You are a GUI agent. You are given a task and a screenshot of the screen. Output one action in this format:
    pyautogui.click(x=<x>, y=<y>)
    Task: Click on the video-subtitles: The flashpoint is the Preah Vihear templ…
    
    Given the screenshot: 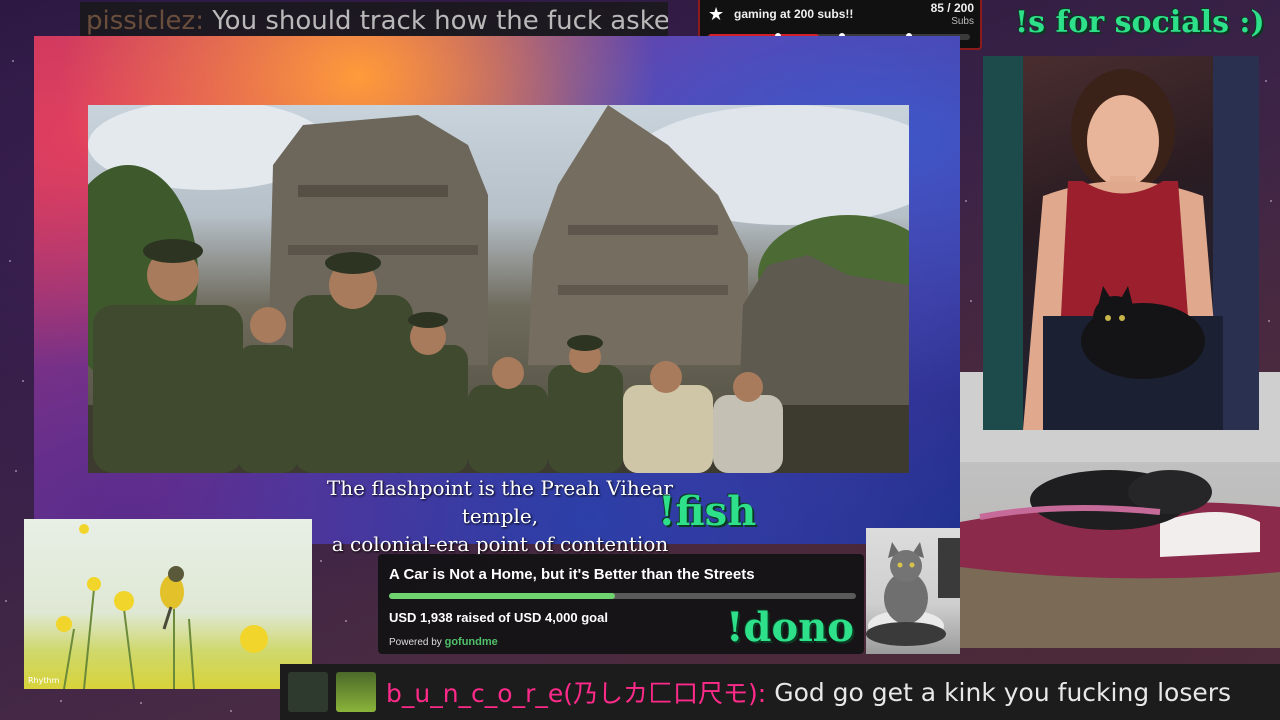 What is the action you would take?
    pyautogui.click(x=500, y=516)
    